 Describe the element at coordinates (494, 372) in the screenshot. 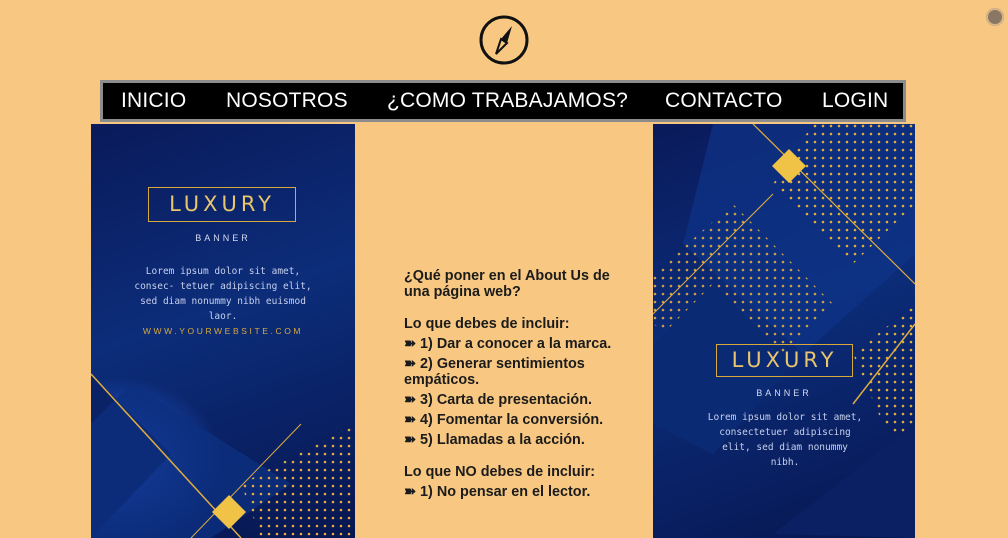

I see `include-item-2: ➽ 2) Generar sentimientos empáticos.` at that location.